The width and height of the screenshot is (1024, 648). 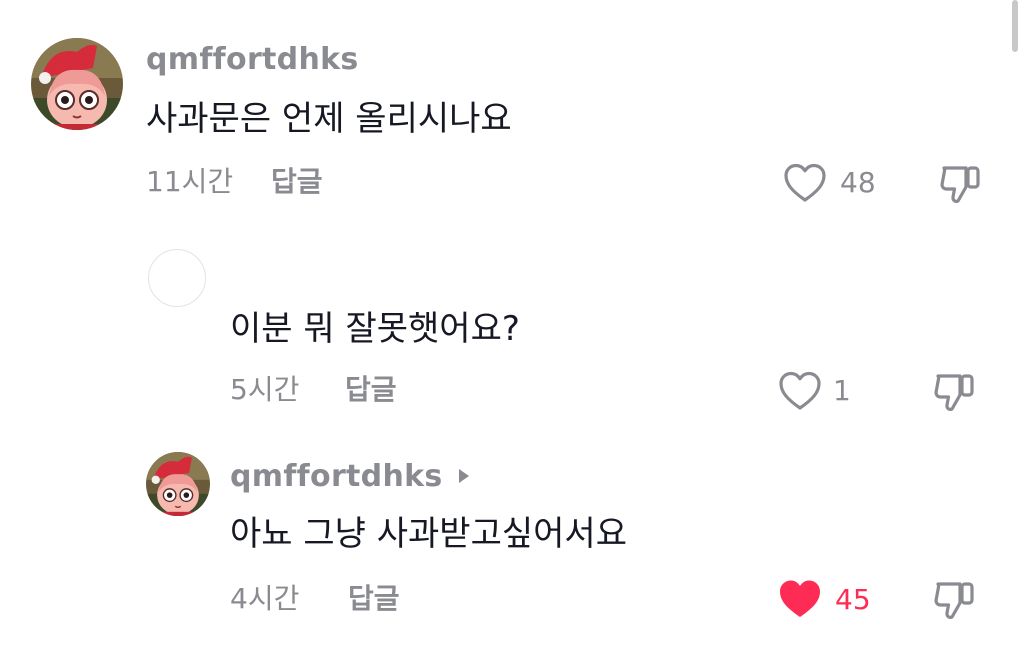 What do you see at coordinates (375, 329) in the screenshot?
I see `comment-text: 이분 뭐 잘못햇어요?` at bounding box center [375, 329].